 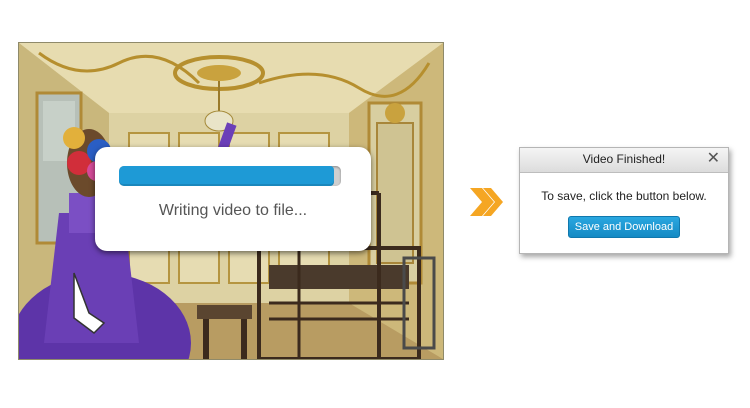 I want to click on double-chevron-right-icon, so click(x=486, y=202).